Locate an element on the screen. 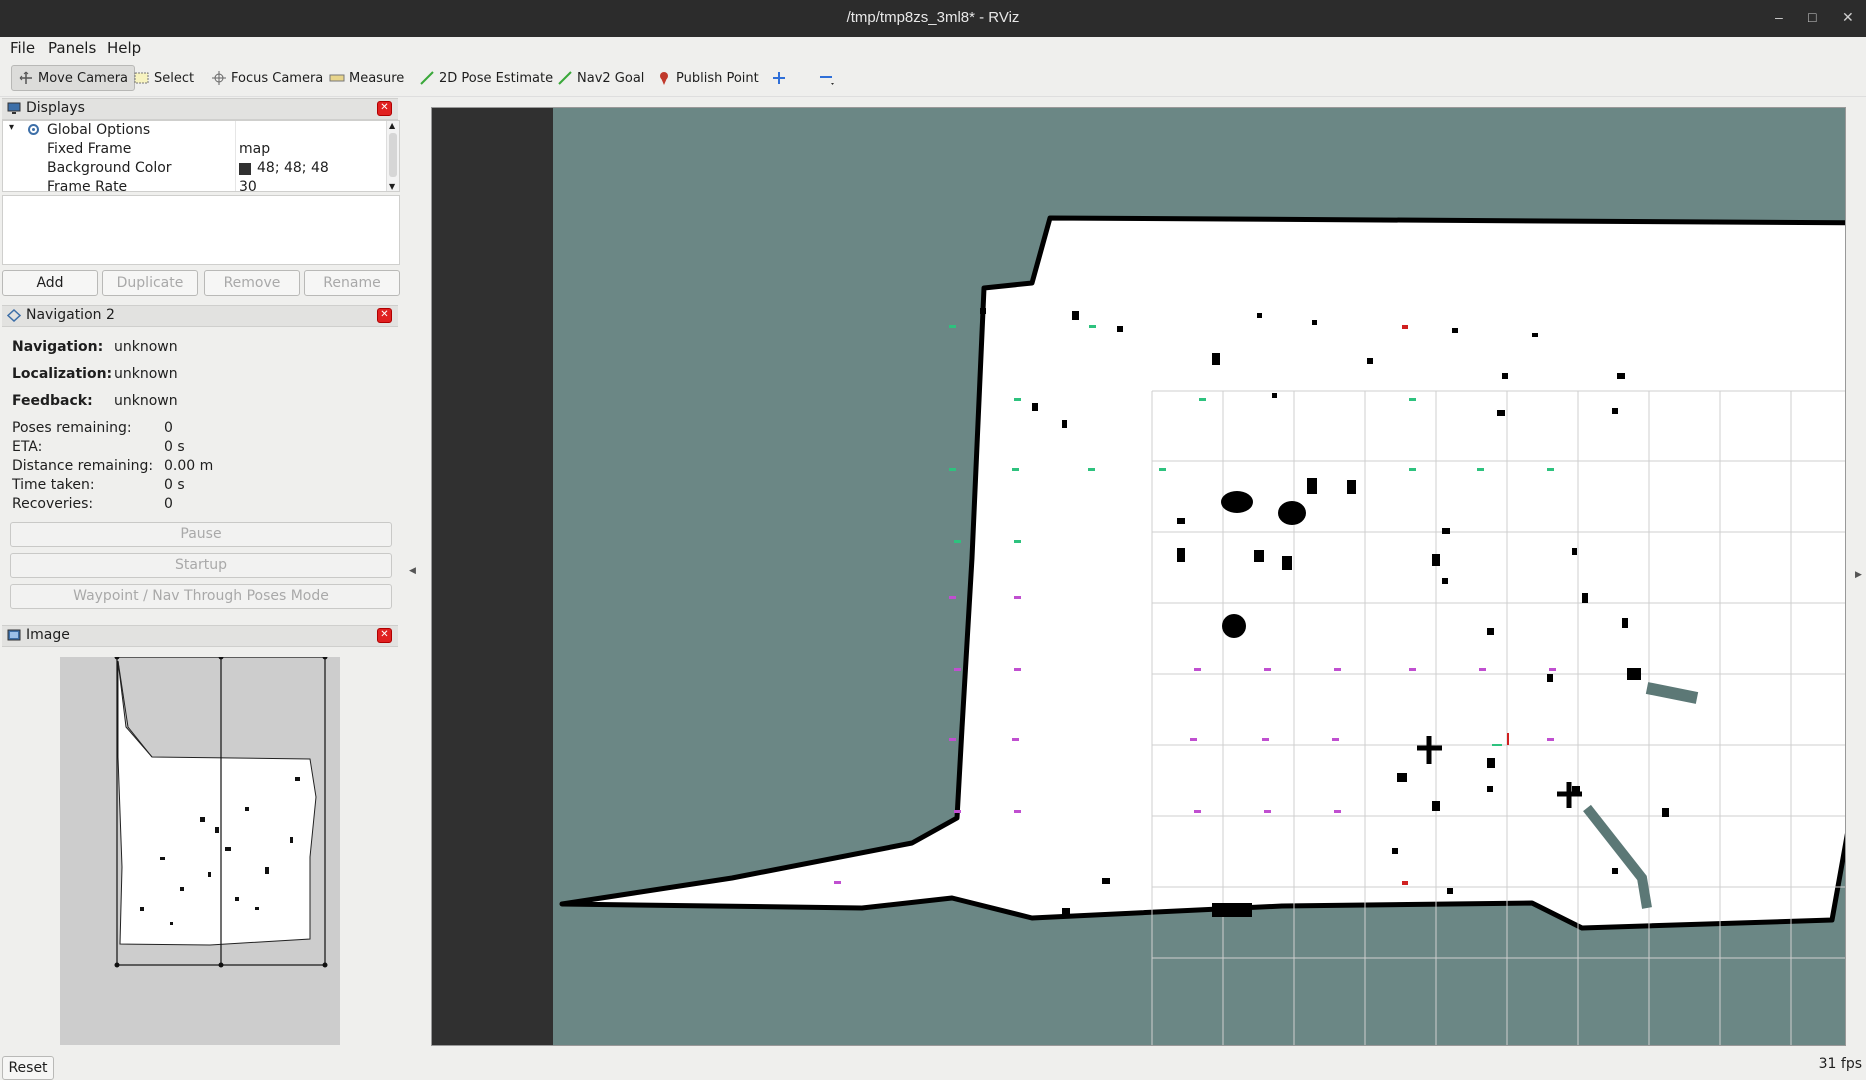  distance-remaining-value: 0.00 m is located at coordinates (189, 466).